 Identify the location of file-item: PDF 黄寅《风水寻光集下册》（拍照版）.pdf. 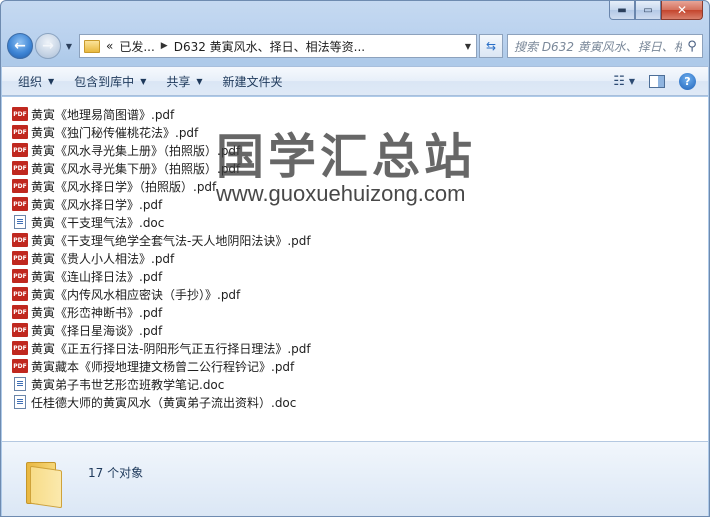
(360, 168).